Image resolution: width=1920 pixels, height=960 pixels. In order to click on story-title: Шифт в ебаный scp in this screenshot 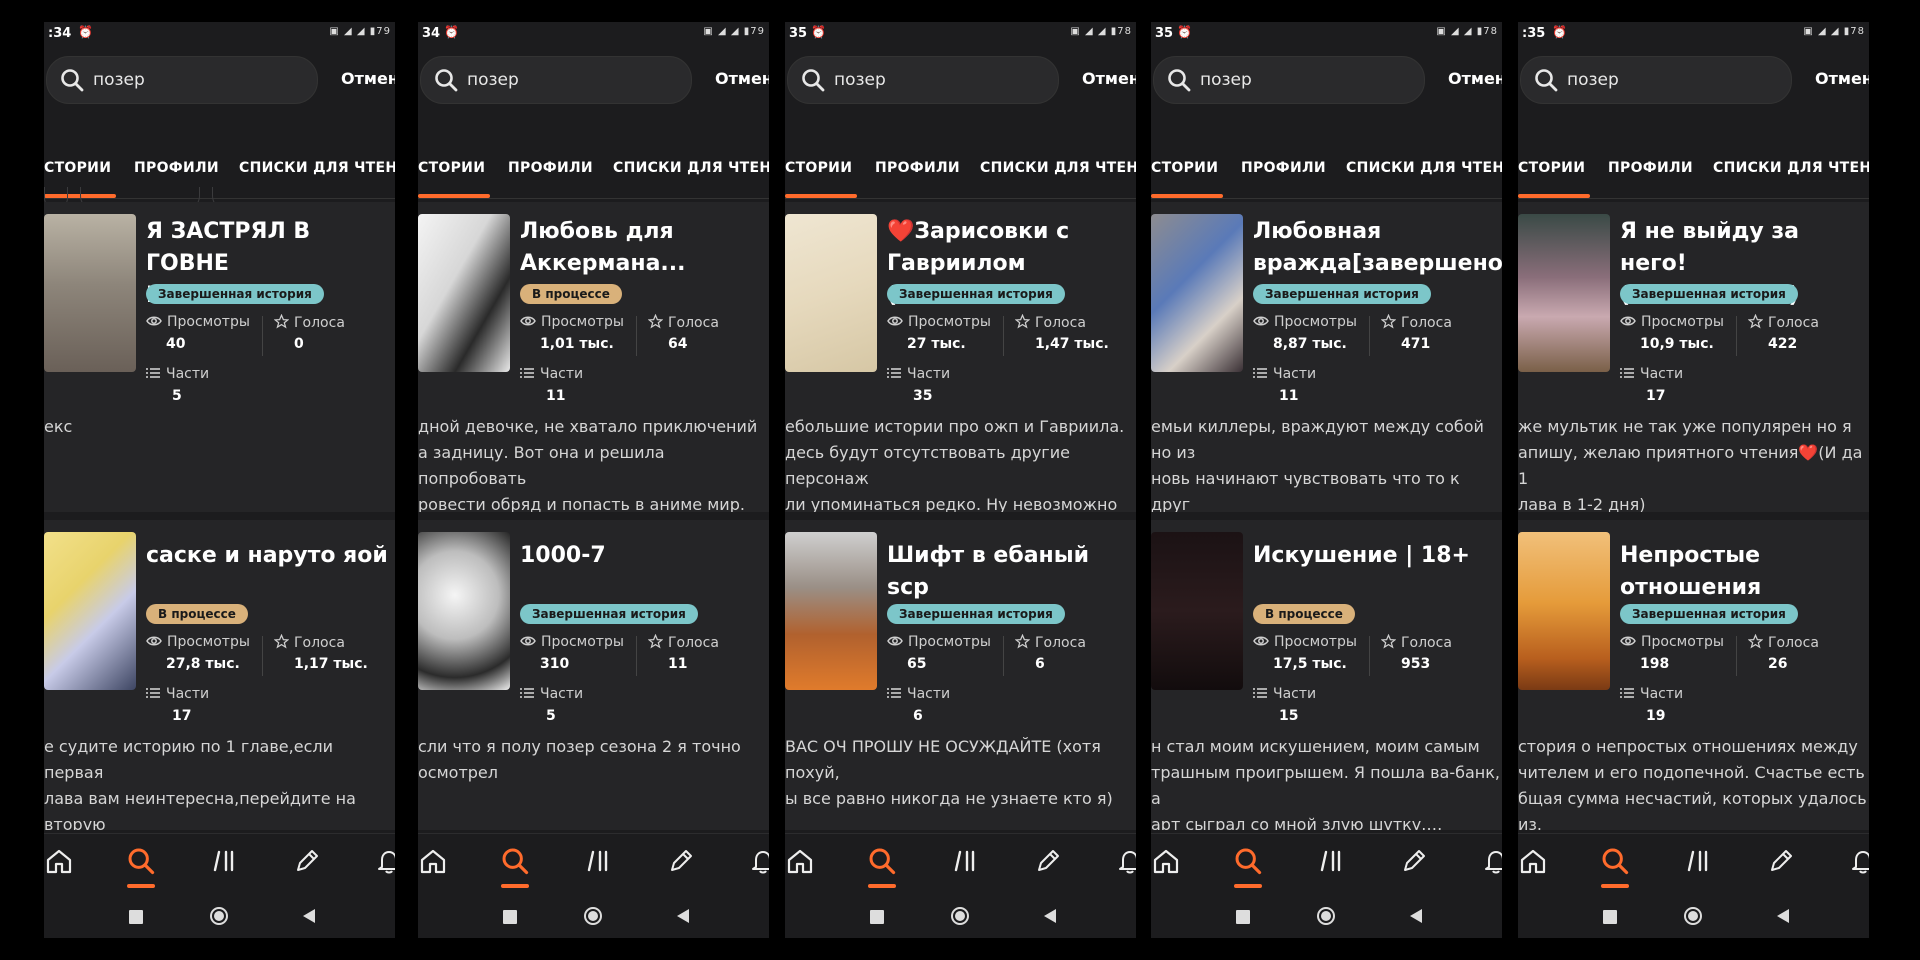, I will do `click(1011, 572)`.